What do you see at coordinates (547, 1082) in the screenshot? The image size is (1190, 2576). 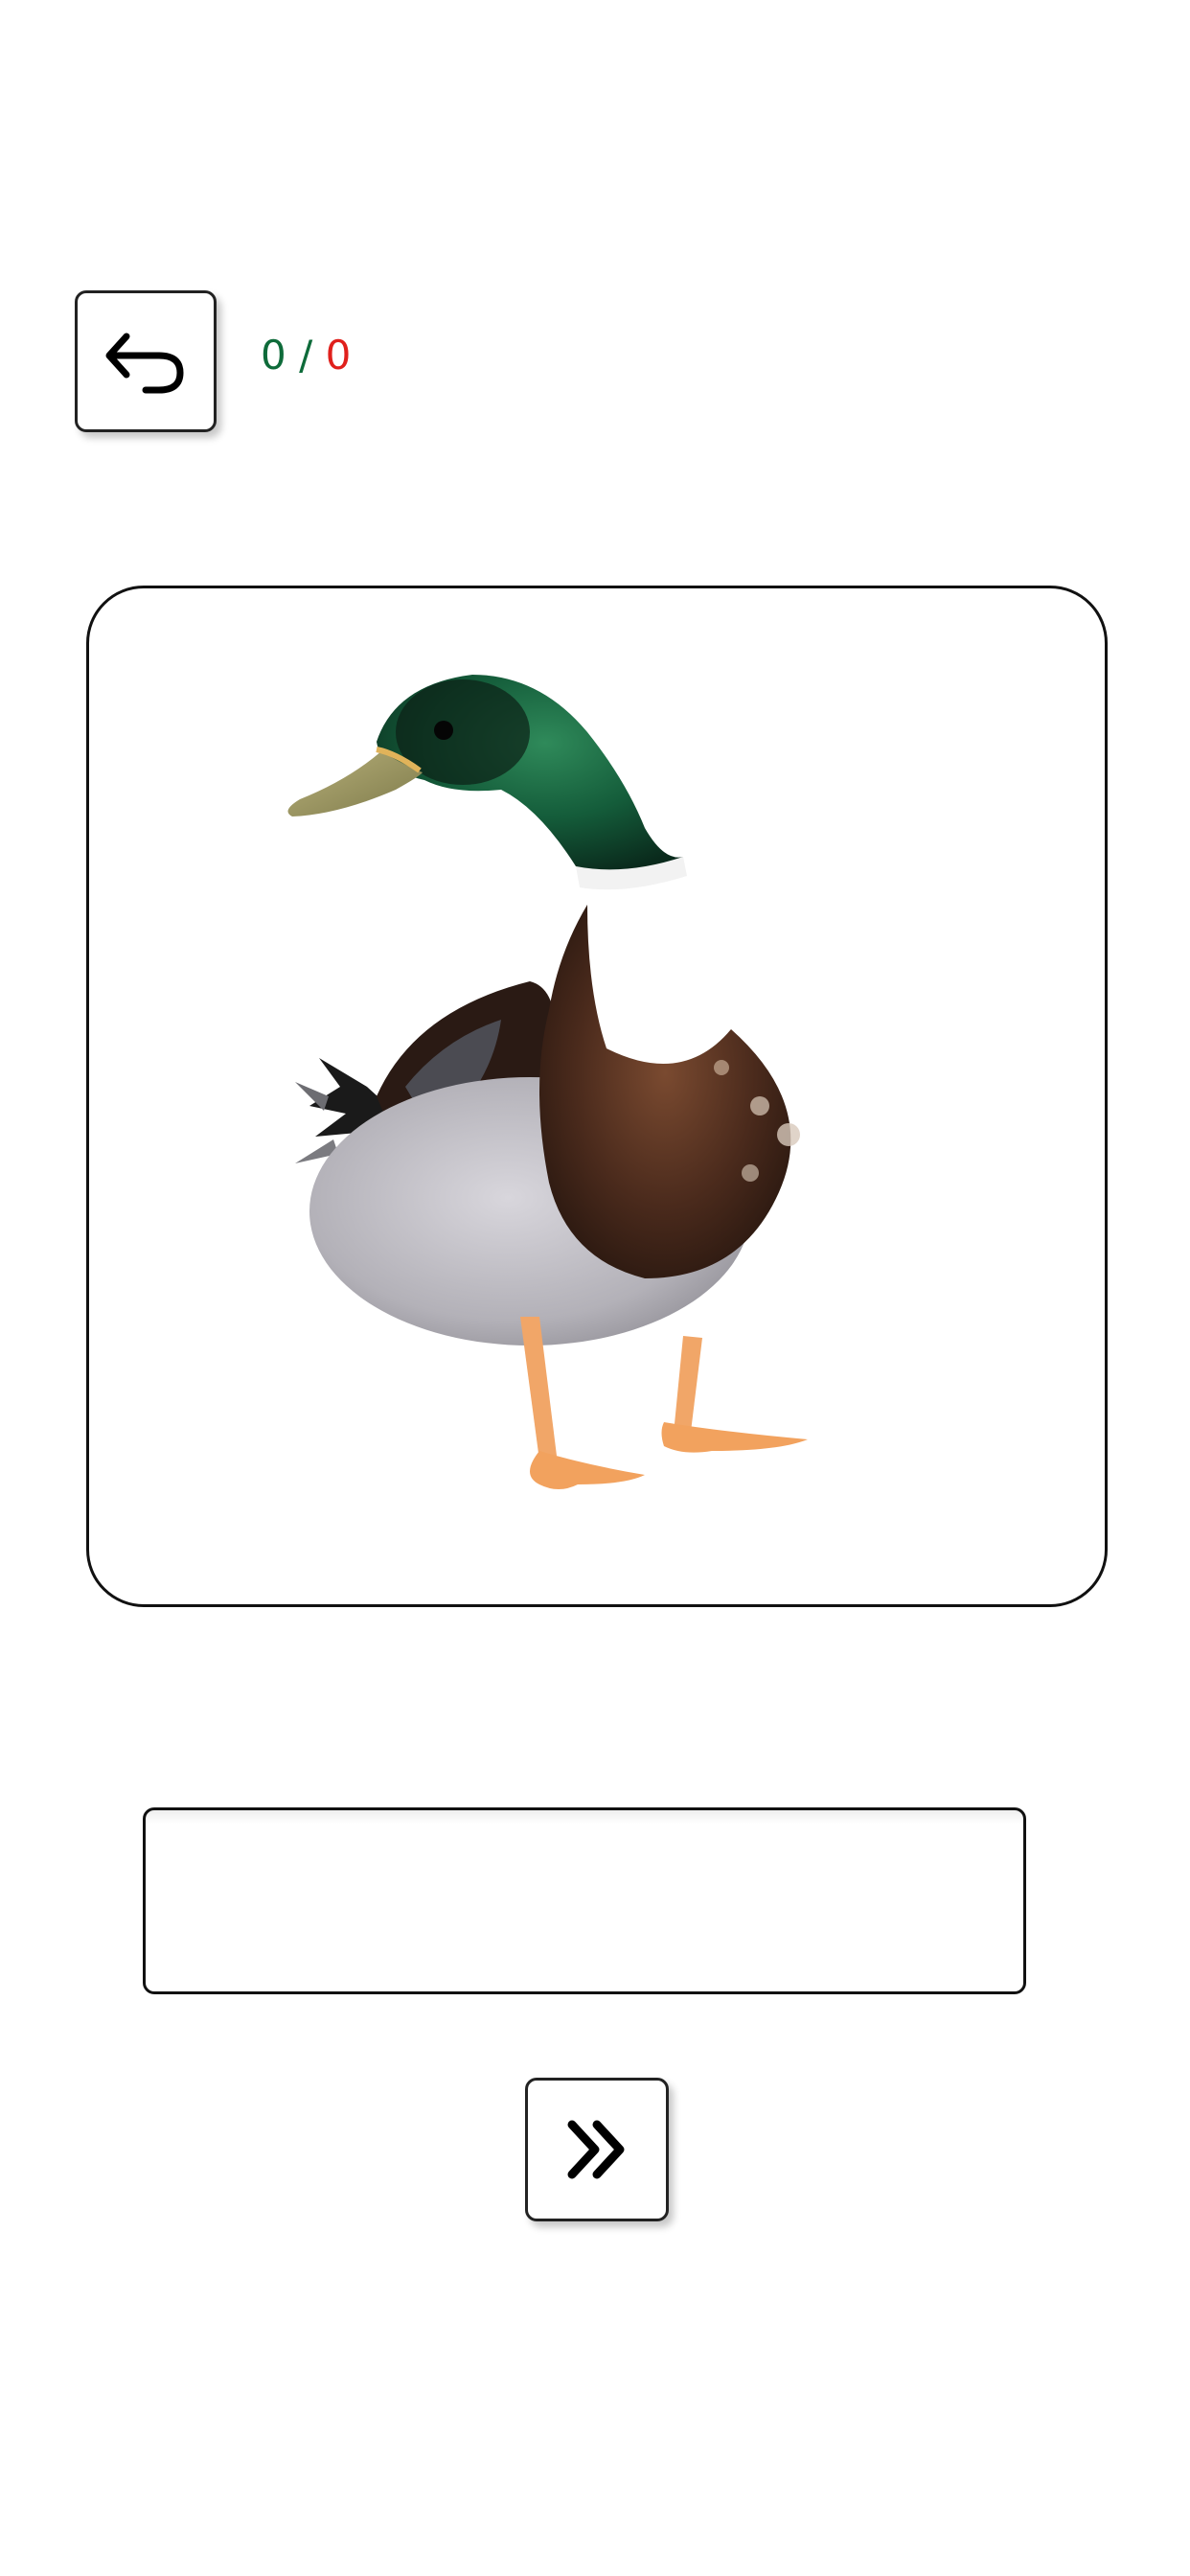 I see `mallard-duck-image` at bounding box center [547, 1082].